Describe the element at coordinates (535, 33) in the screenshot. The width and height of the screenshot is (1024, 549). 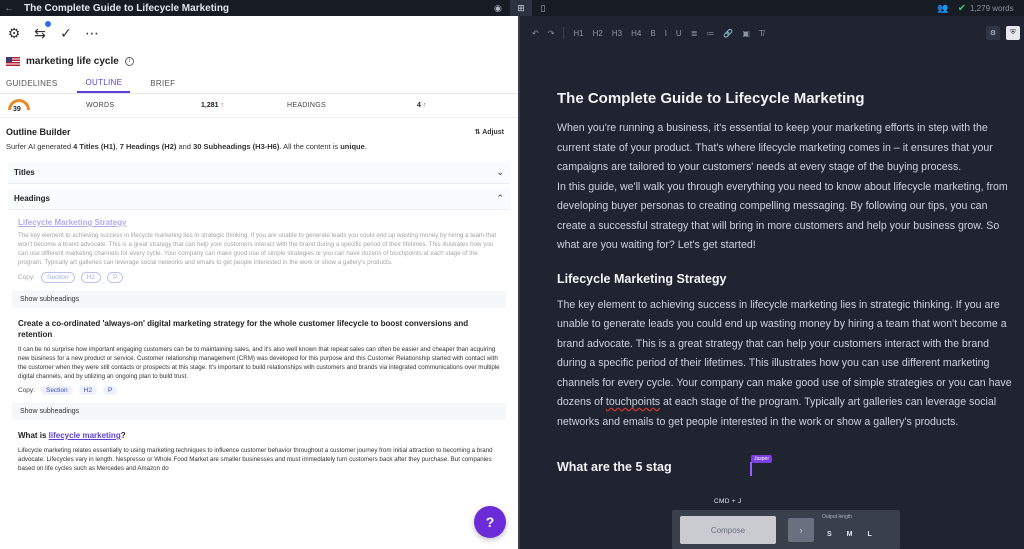
I see `undo-icon: ↶` at that location.